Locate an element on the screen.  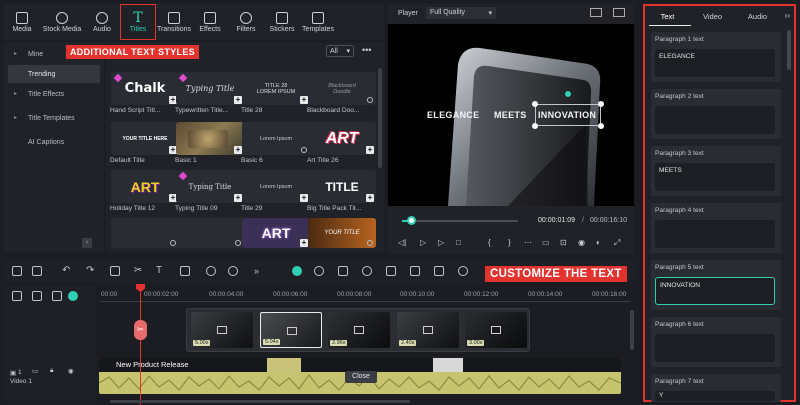
title-thumb-5: YOUR TITLE HERE + is located at coordinates (145, 138).